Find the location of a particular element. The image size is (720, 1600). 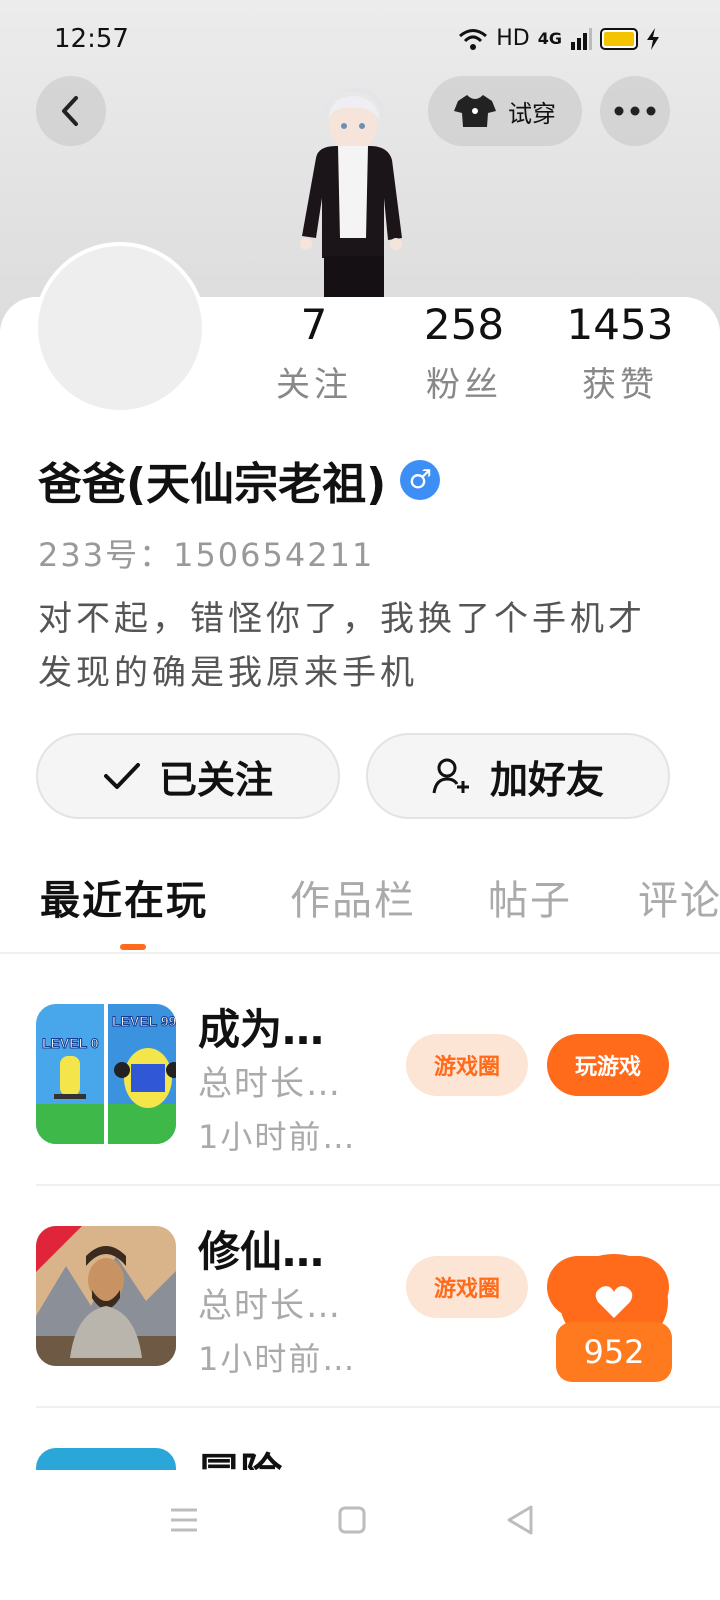

stat-likes: 1453 获赞 is located at coordinates (620, 353).